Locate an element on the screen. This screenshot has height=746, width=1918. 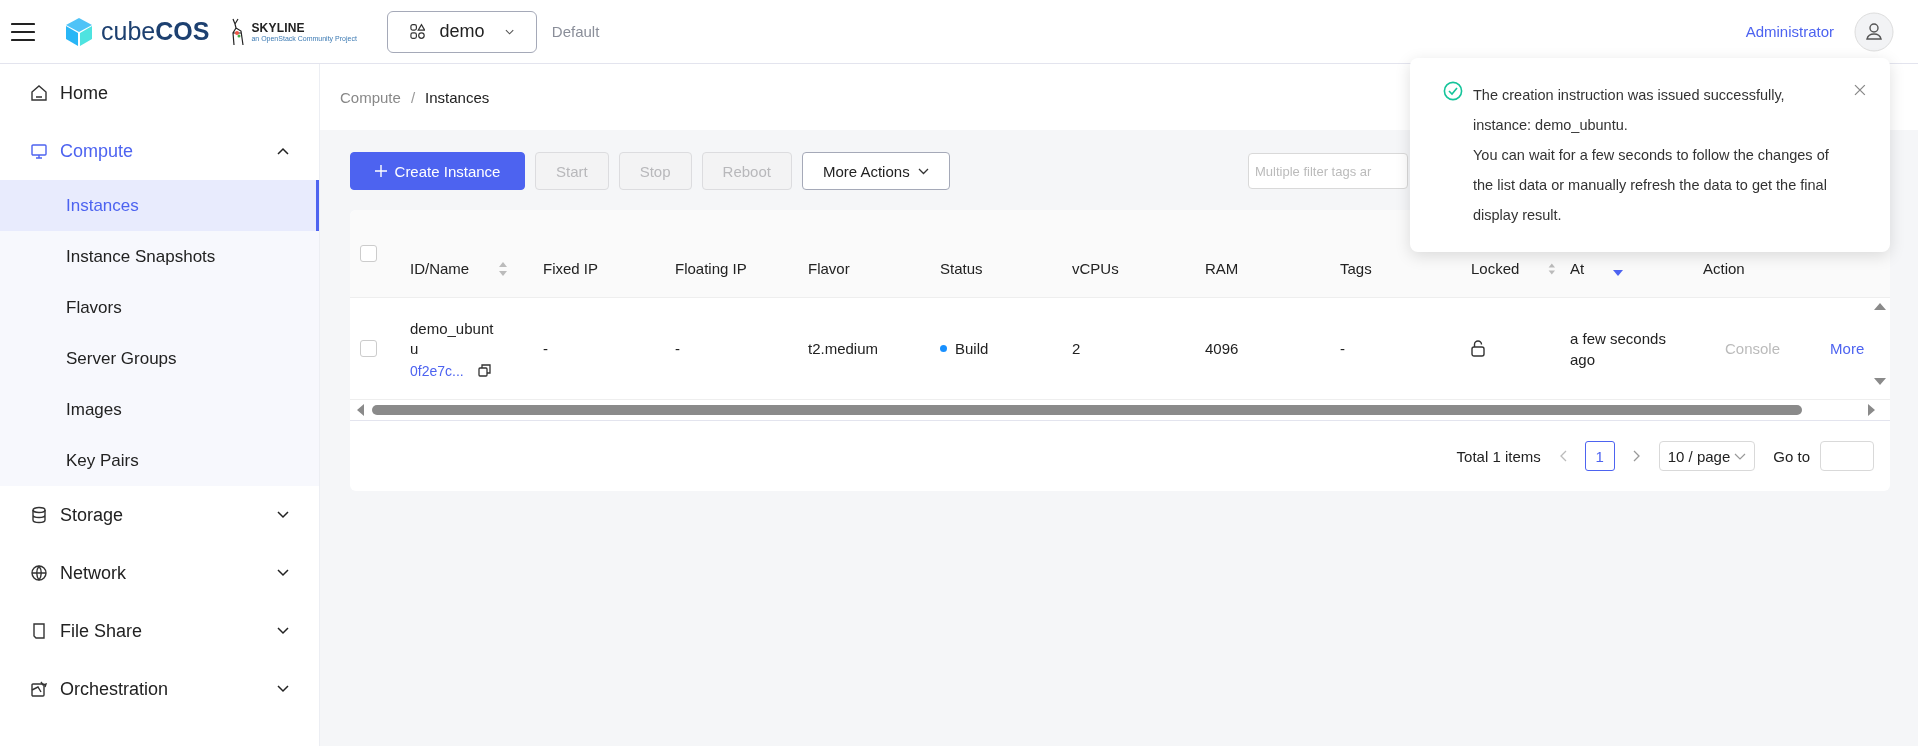
page-size-select: 10 / page is located at coordinates (1707, 456).